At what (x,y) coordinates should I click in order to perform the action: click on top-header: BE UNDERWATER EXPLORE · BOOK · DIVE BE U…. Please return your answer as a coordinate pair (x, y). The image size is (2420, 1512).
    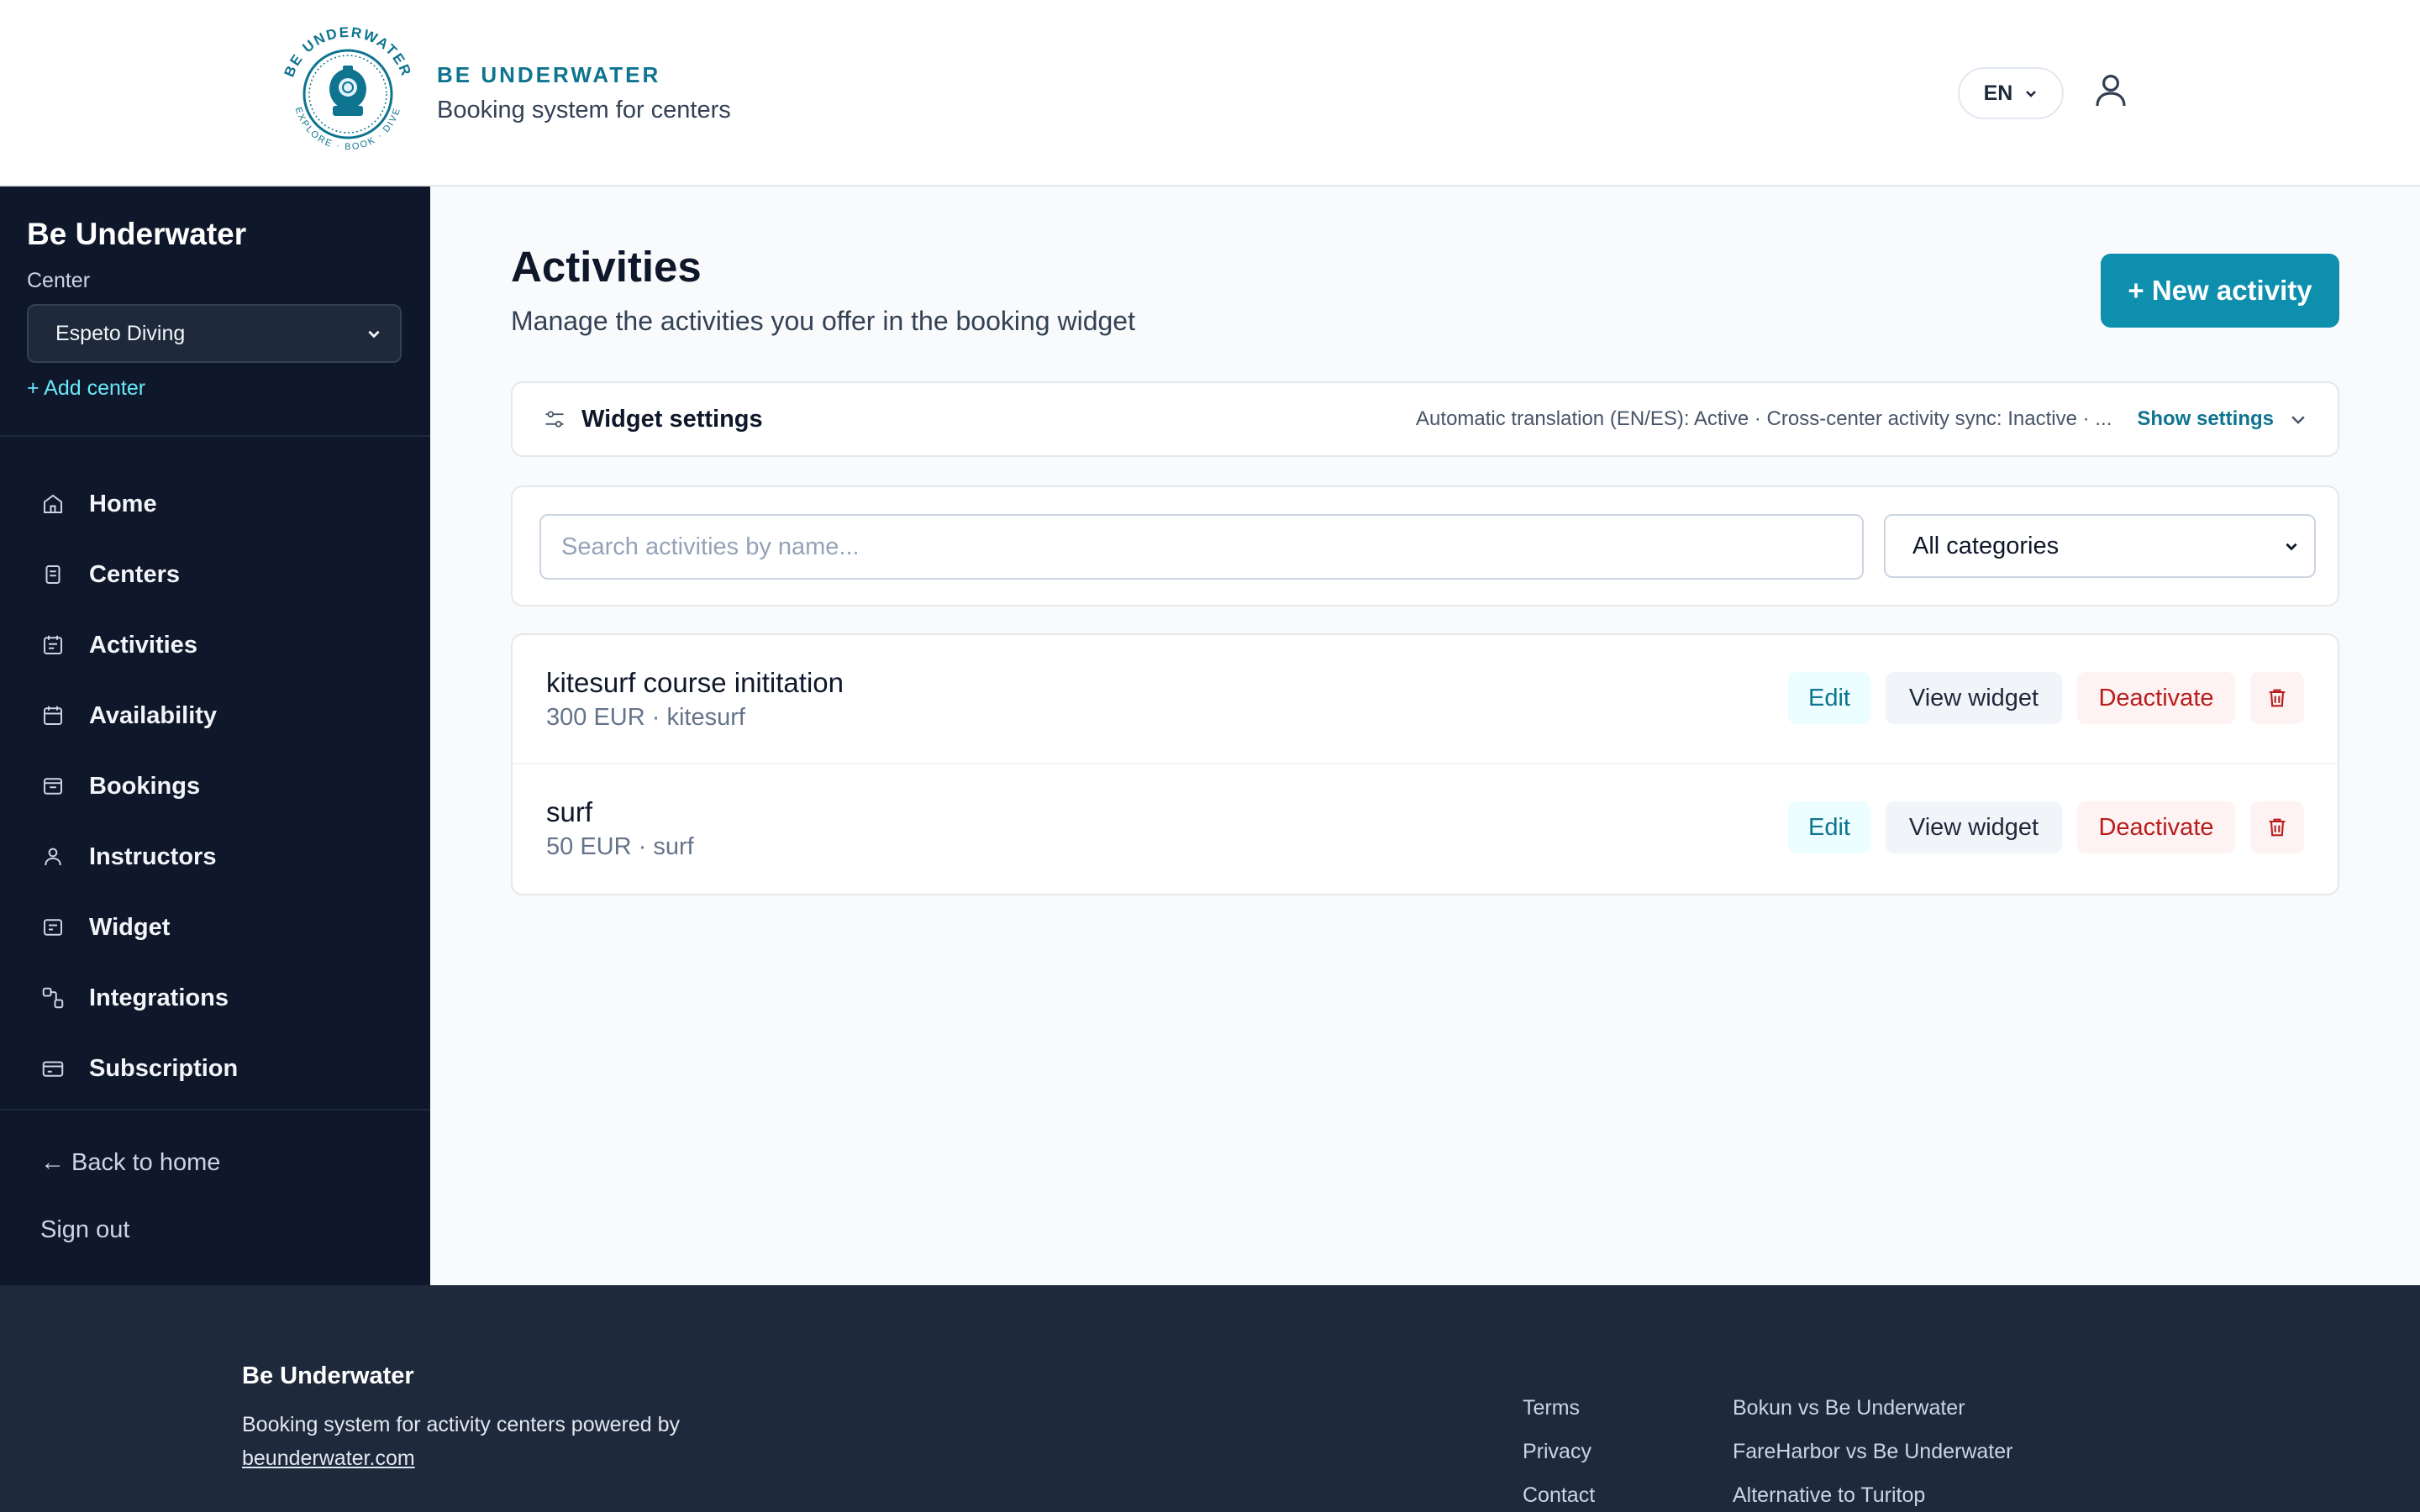
    Looking at the image, I should click on (1210, 93).